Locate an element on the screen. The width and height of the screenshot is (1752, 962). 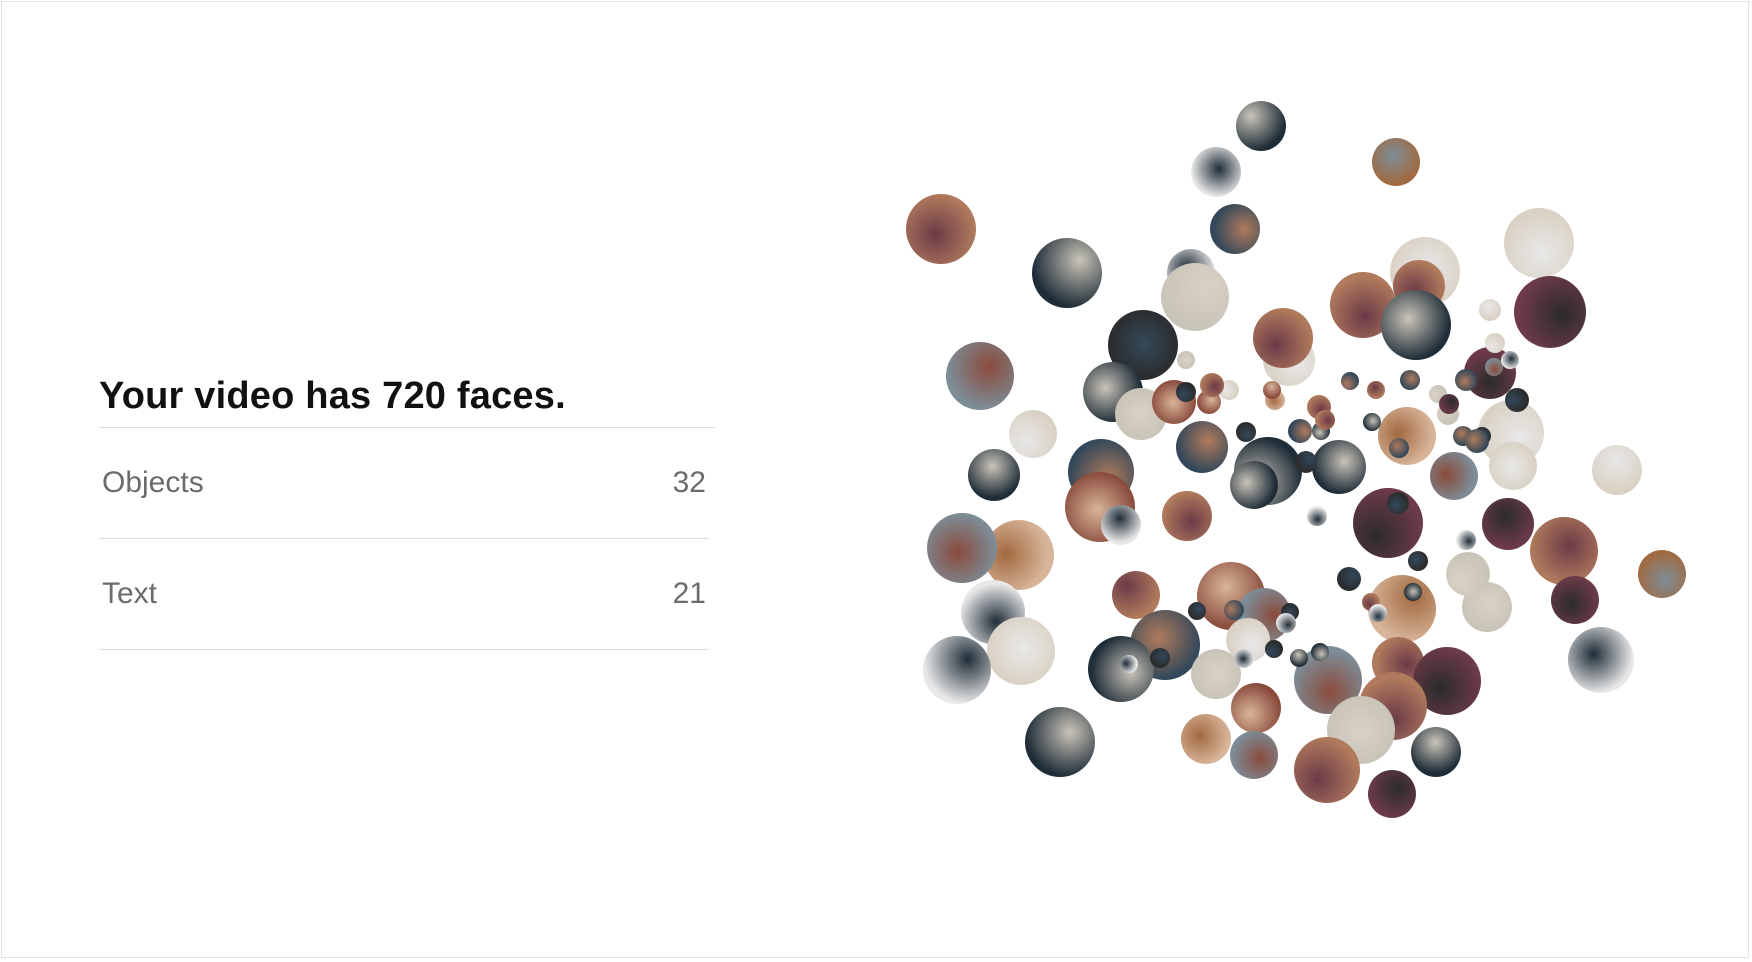
objects-label: Objects is located at coordinates (153, 482).